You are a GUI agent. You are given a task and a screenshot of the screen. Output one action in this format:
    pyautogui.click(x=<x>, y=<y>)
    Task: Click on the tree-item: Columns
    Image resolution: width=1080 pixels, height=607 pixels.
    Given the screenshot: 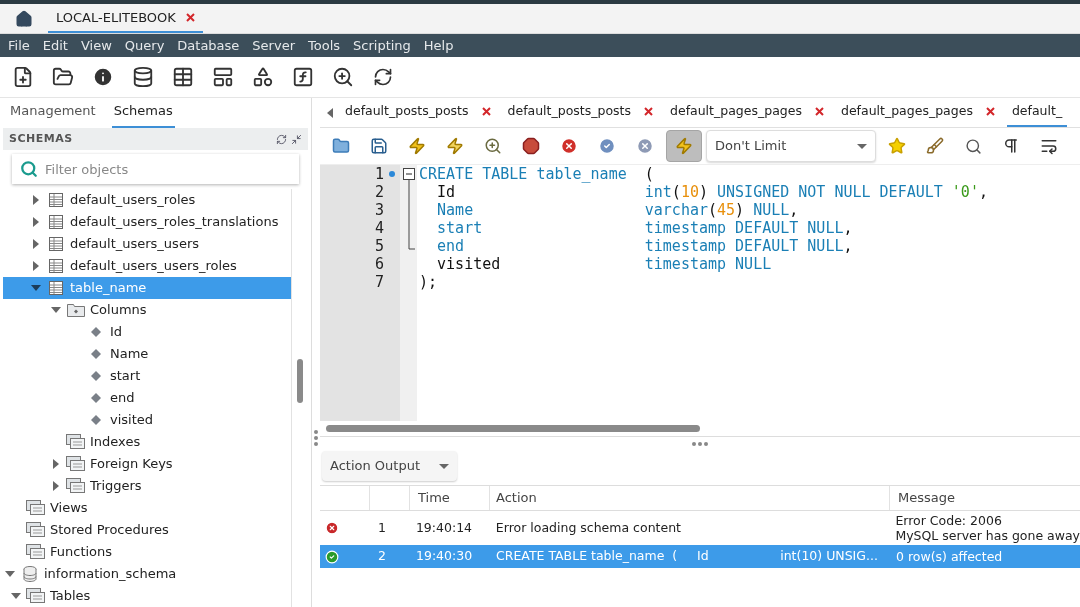 What is the action you would take?
    pyautogui.click(x=147, y=310)
    